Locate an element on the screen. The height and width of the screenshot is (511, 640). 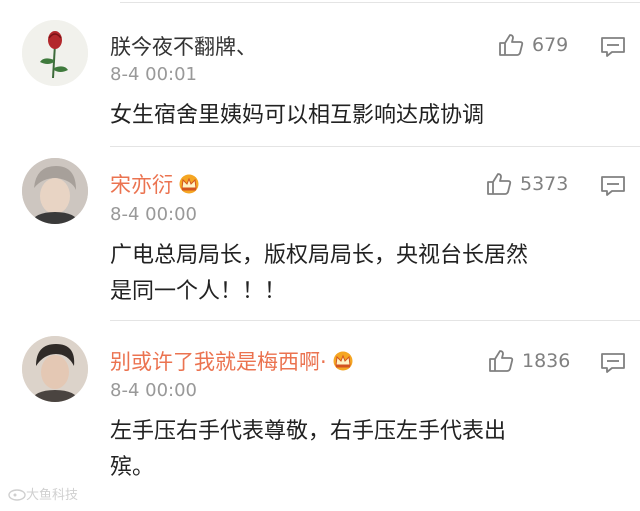
comment-username: 别或许了我就是梅西啊· is located at coordinates (232, 361).